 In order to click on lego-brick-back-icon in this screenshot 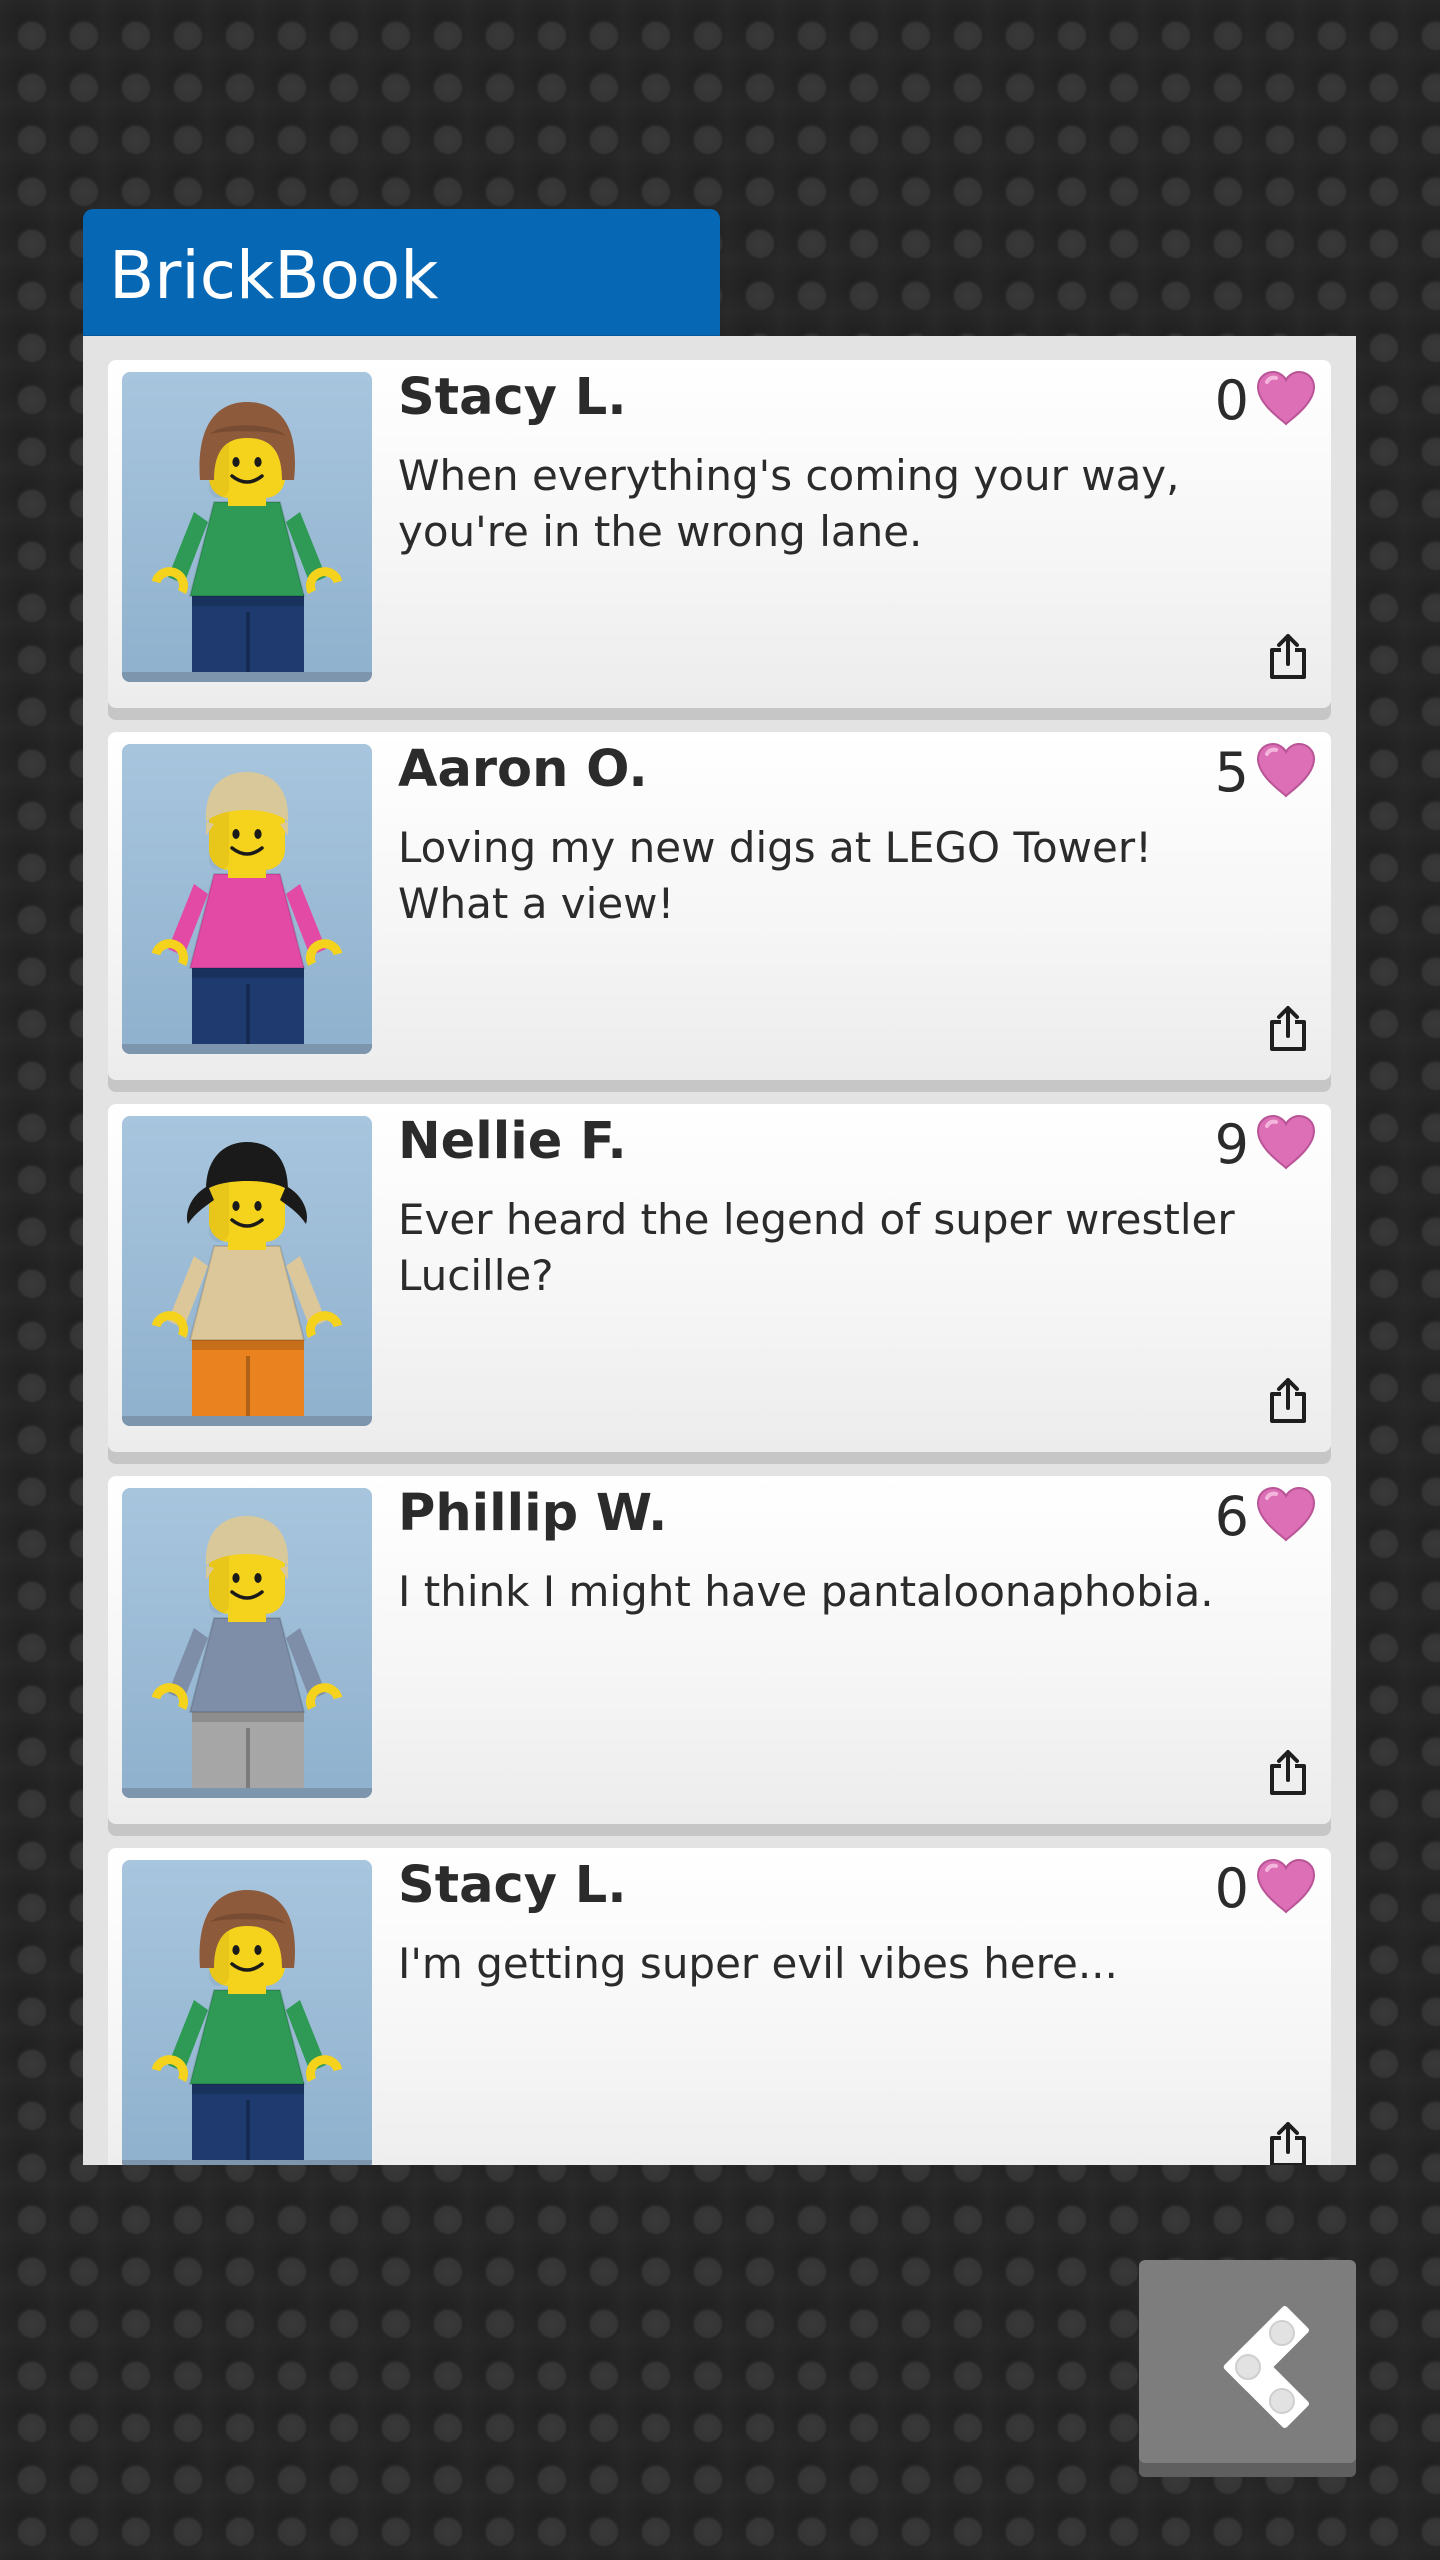, I will do `click(1248, 2369)`.